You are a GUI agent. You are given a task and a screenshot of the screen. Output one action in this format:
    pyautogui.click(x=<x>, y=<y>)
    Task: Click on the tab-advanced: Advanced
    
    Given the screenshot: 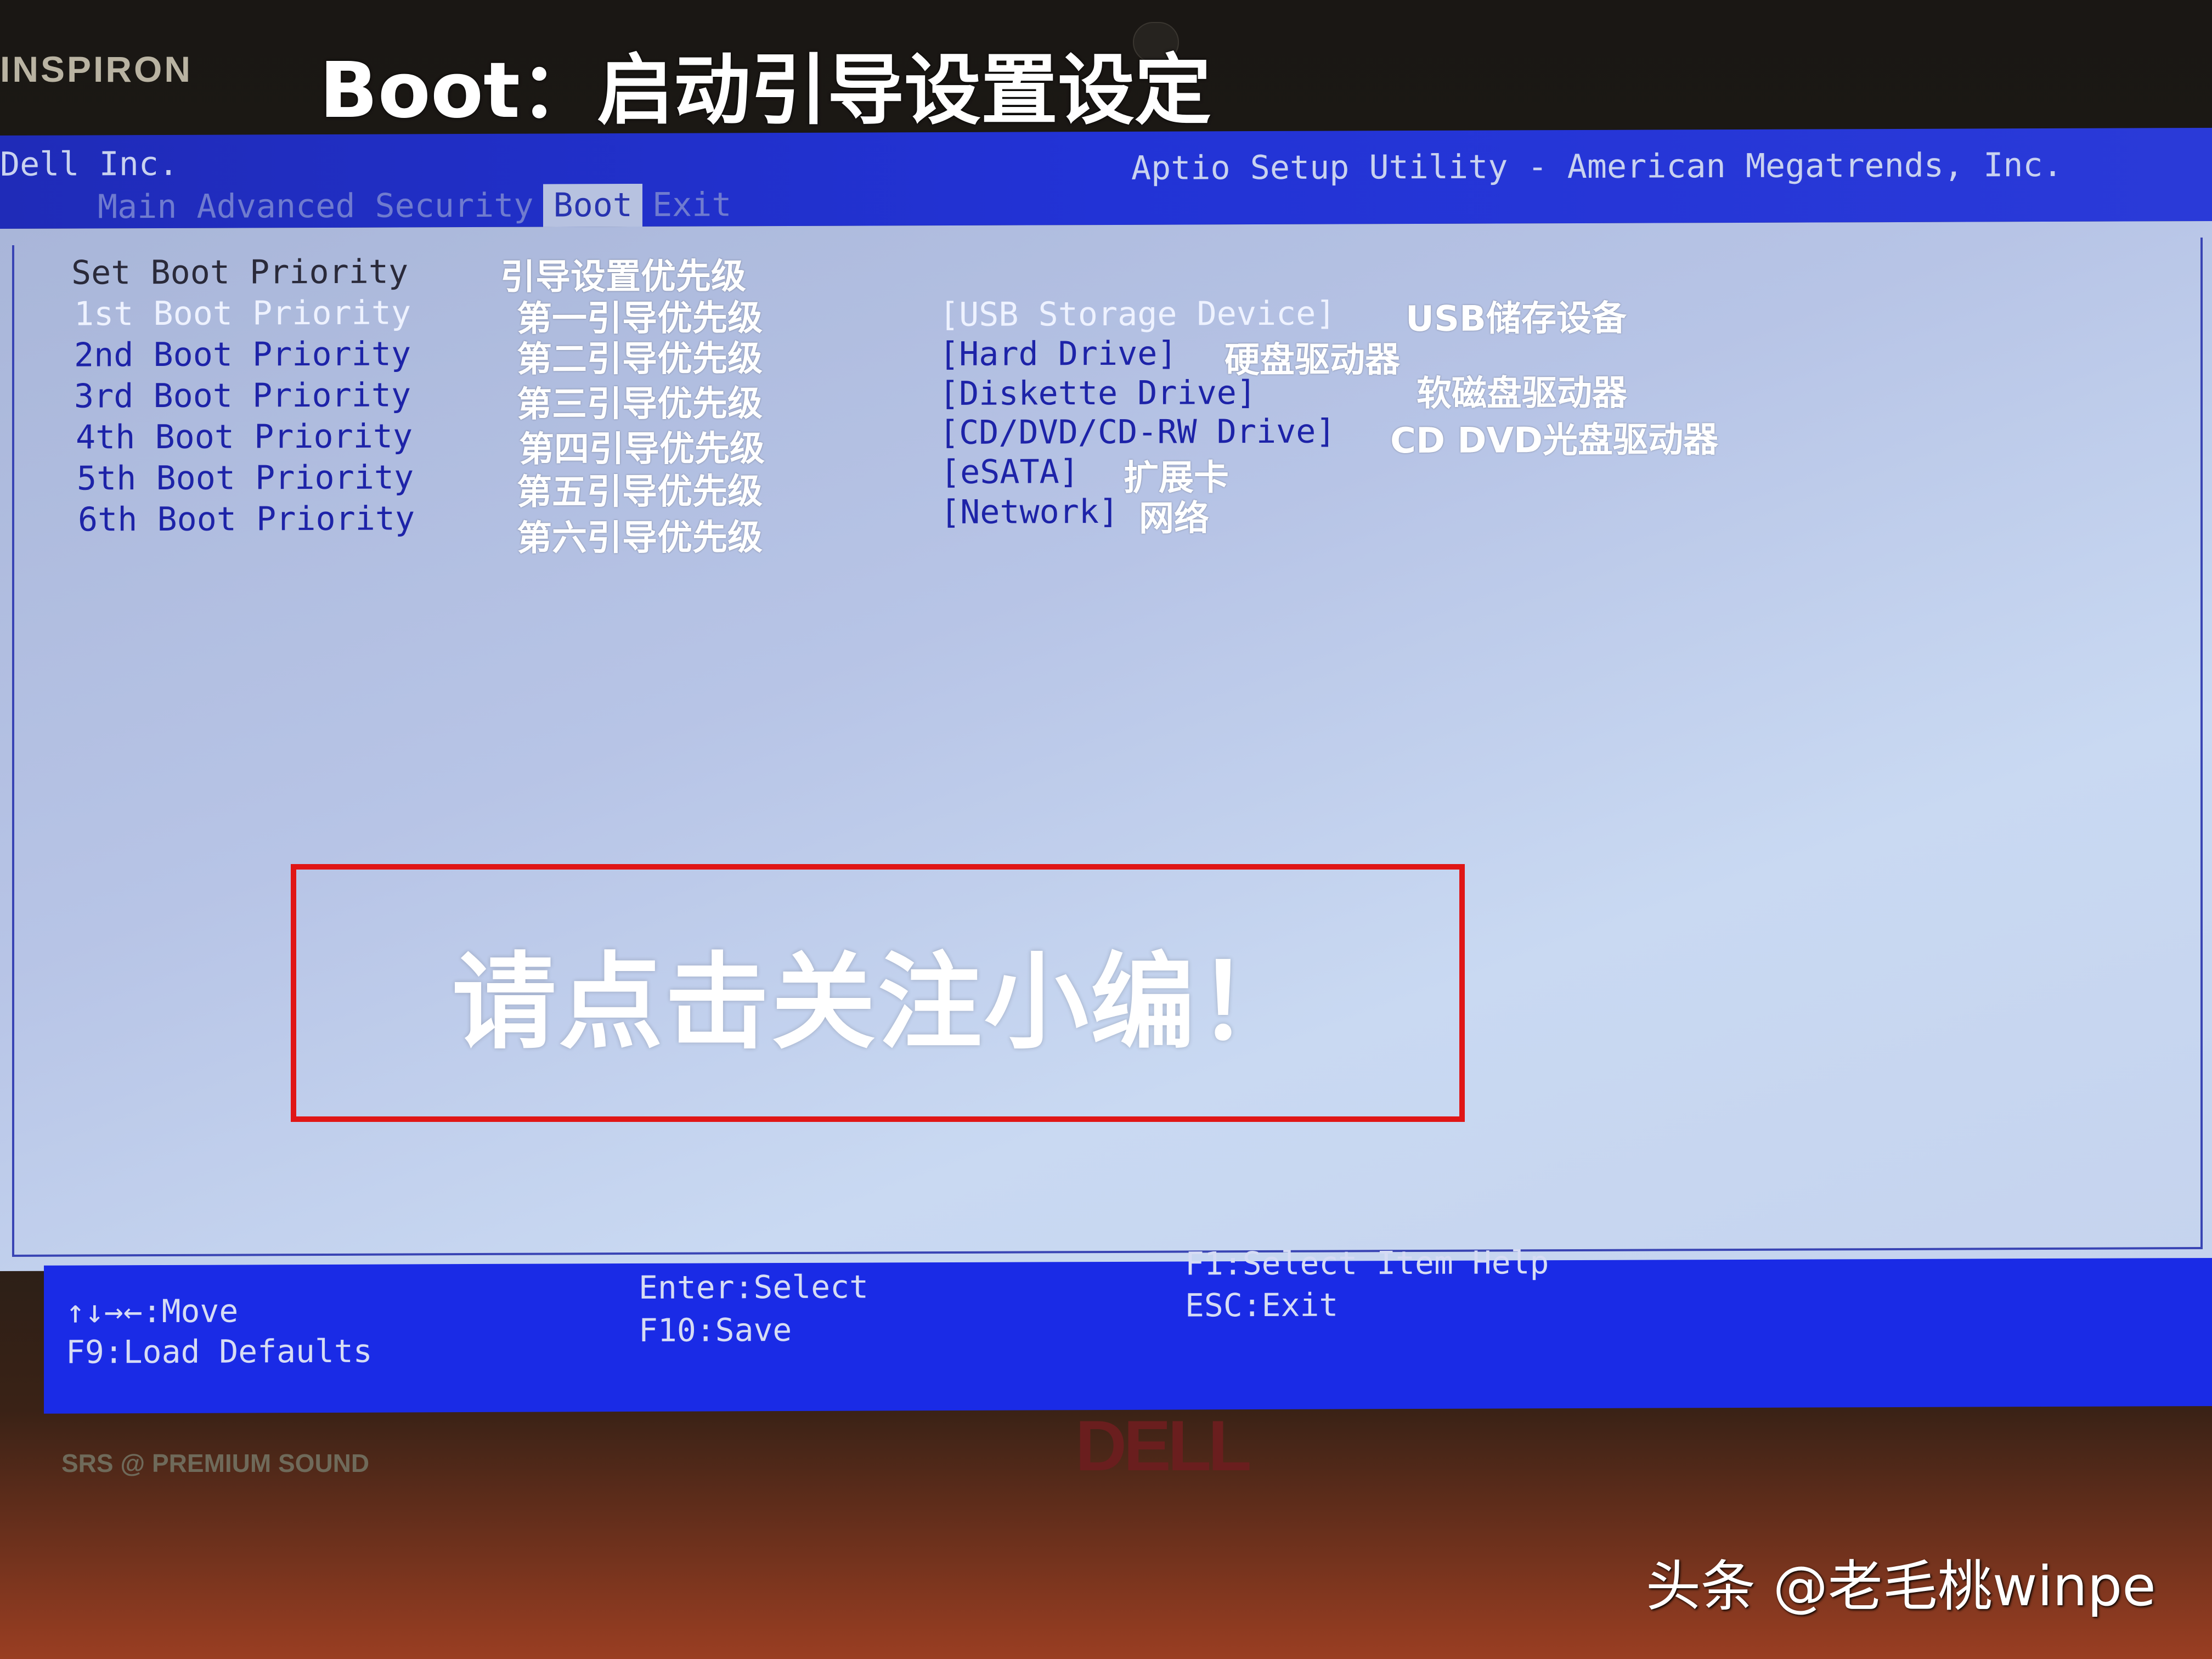 What is the action you would take?
    pyautogui.click(x=276, y=207)
    